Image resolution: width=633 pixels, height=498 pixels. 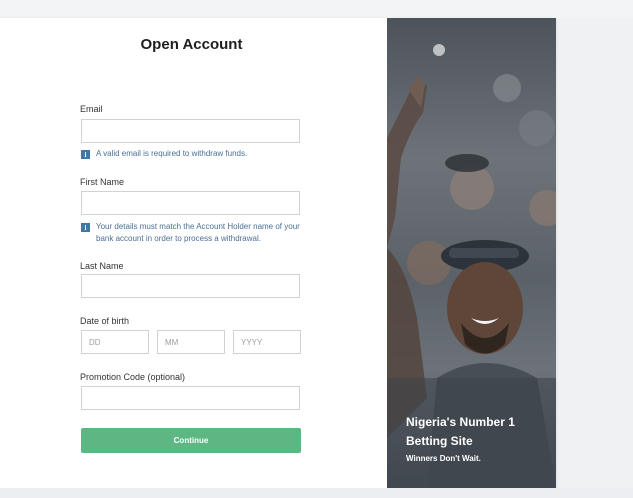 I want to click on last-name-field, so click(x=190, y=286).